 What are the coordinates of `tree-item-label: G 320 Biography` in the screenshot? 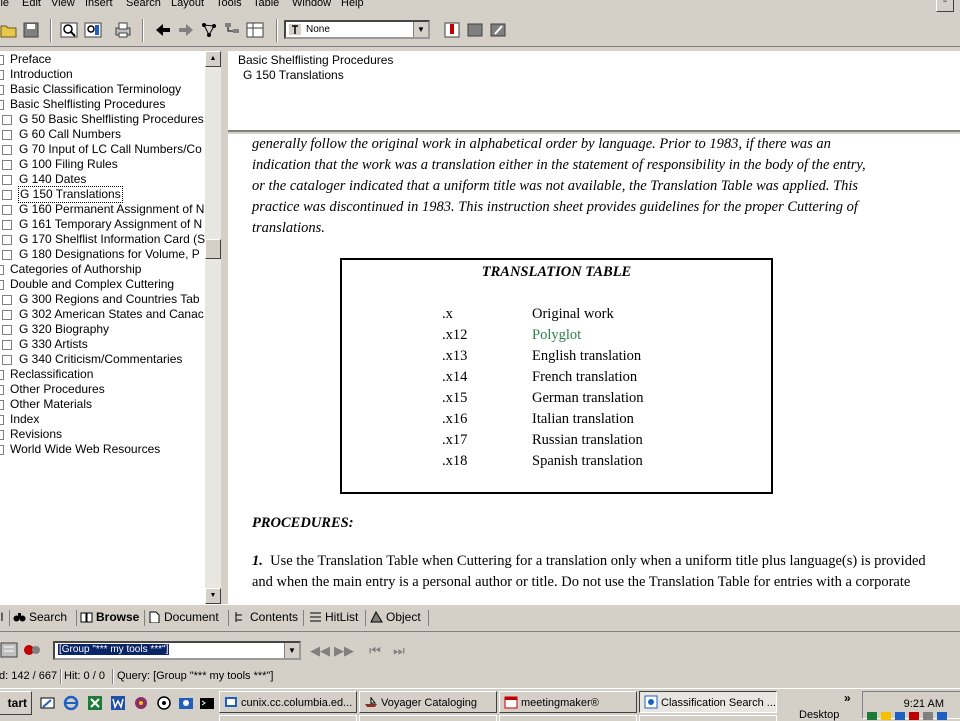 It's located at (64, 329).